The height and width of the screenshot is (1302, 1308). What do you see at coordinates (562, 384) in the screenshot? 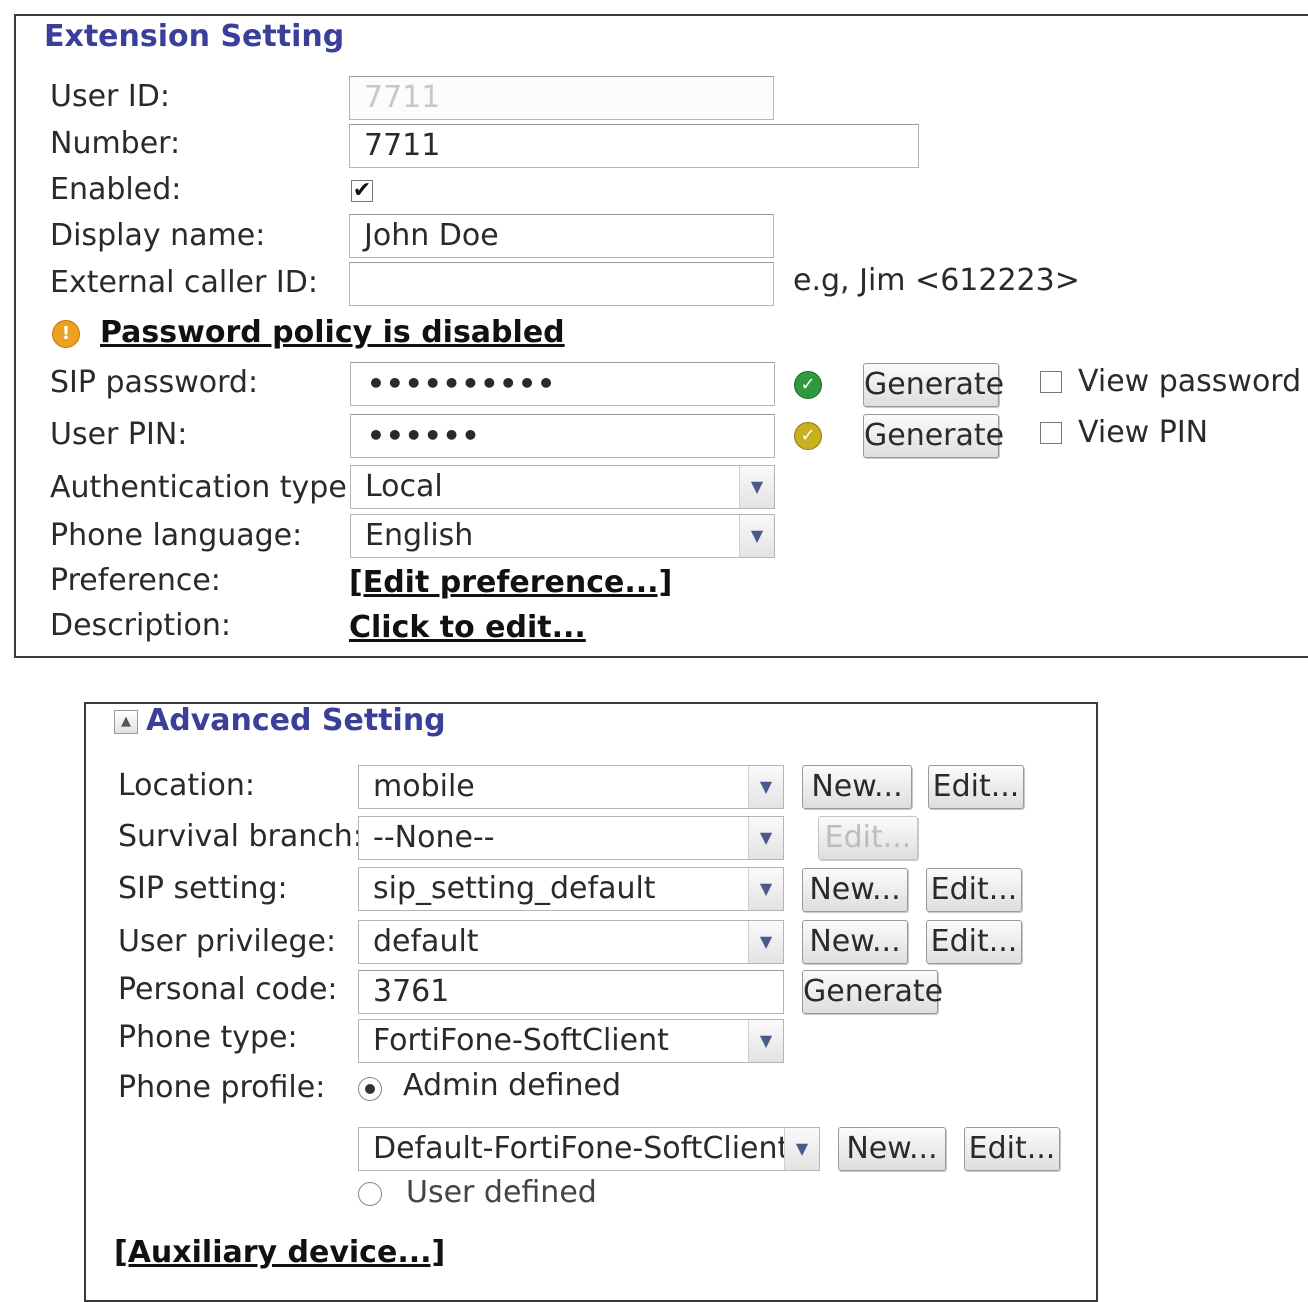
I see `sip-password-field: ••••••••••` at bounding box center [562, 384].